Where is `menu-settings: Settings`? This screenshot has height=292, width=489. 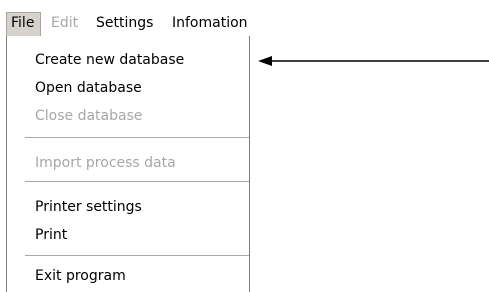 menu-settings: Settings is located at coordinates (124, 23).